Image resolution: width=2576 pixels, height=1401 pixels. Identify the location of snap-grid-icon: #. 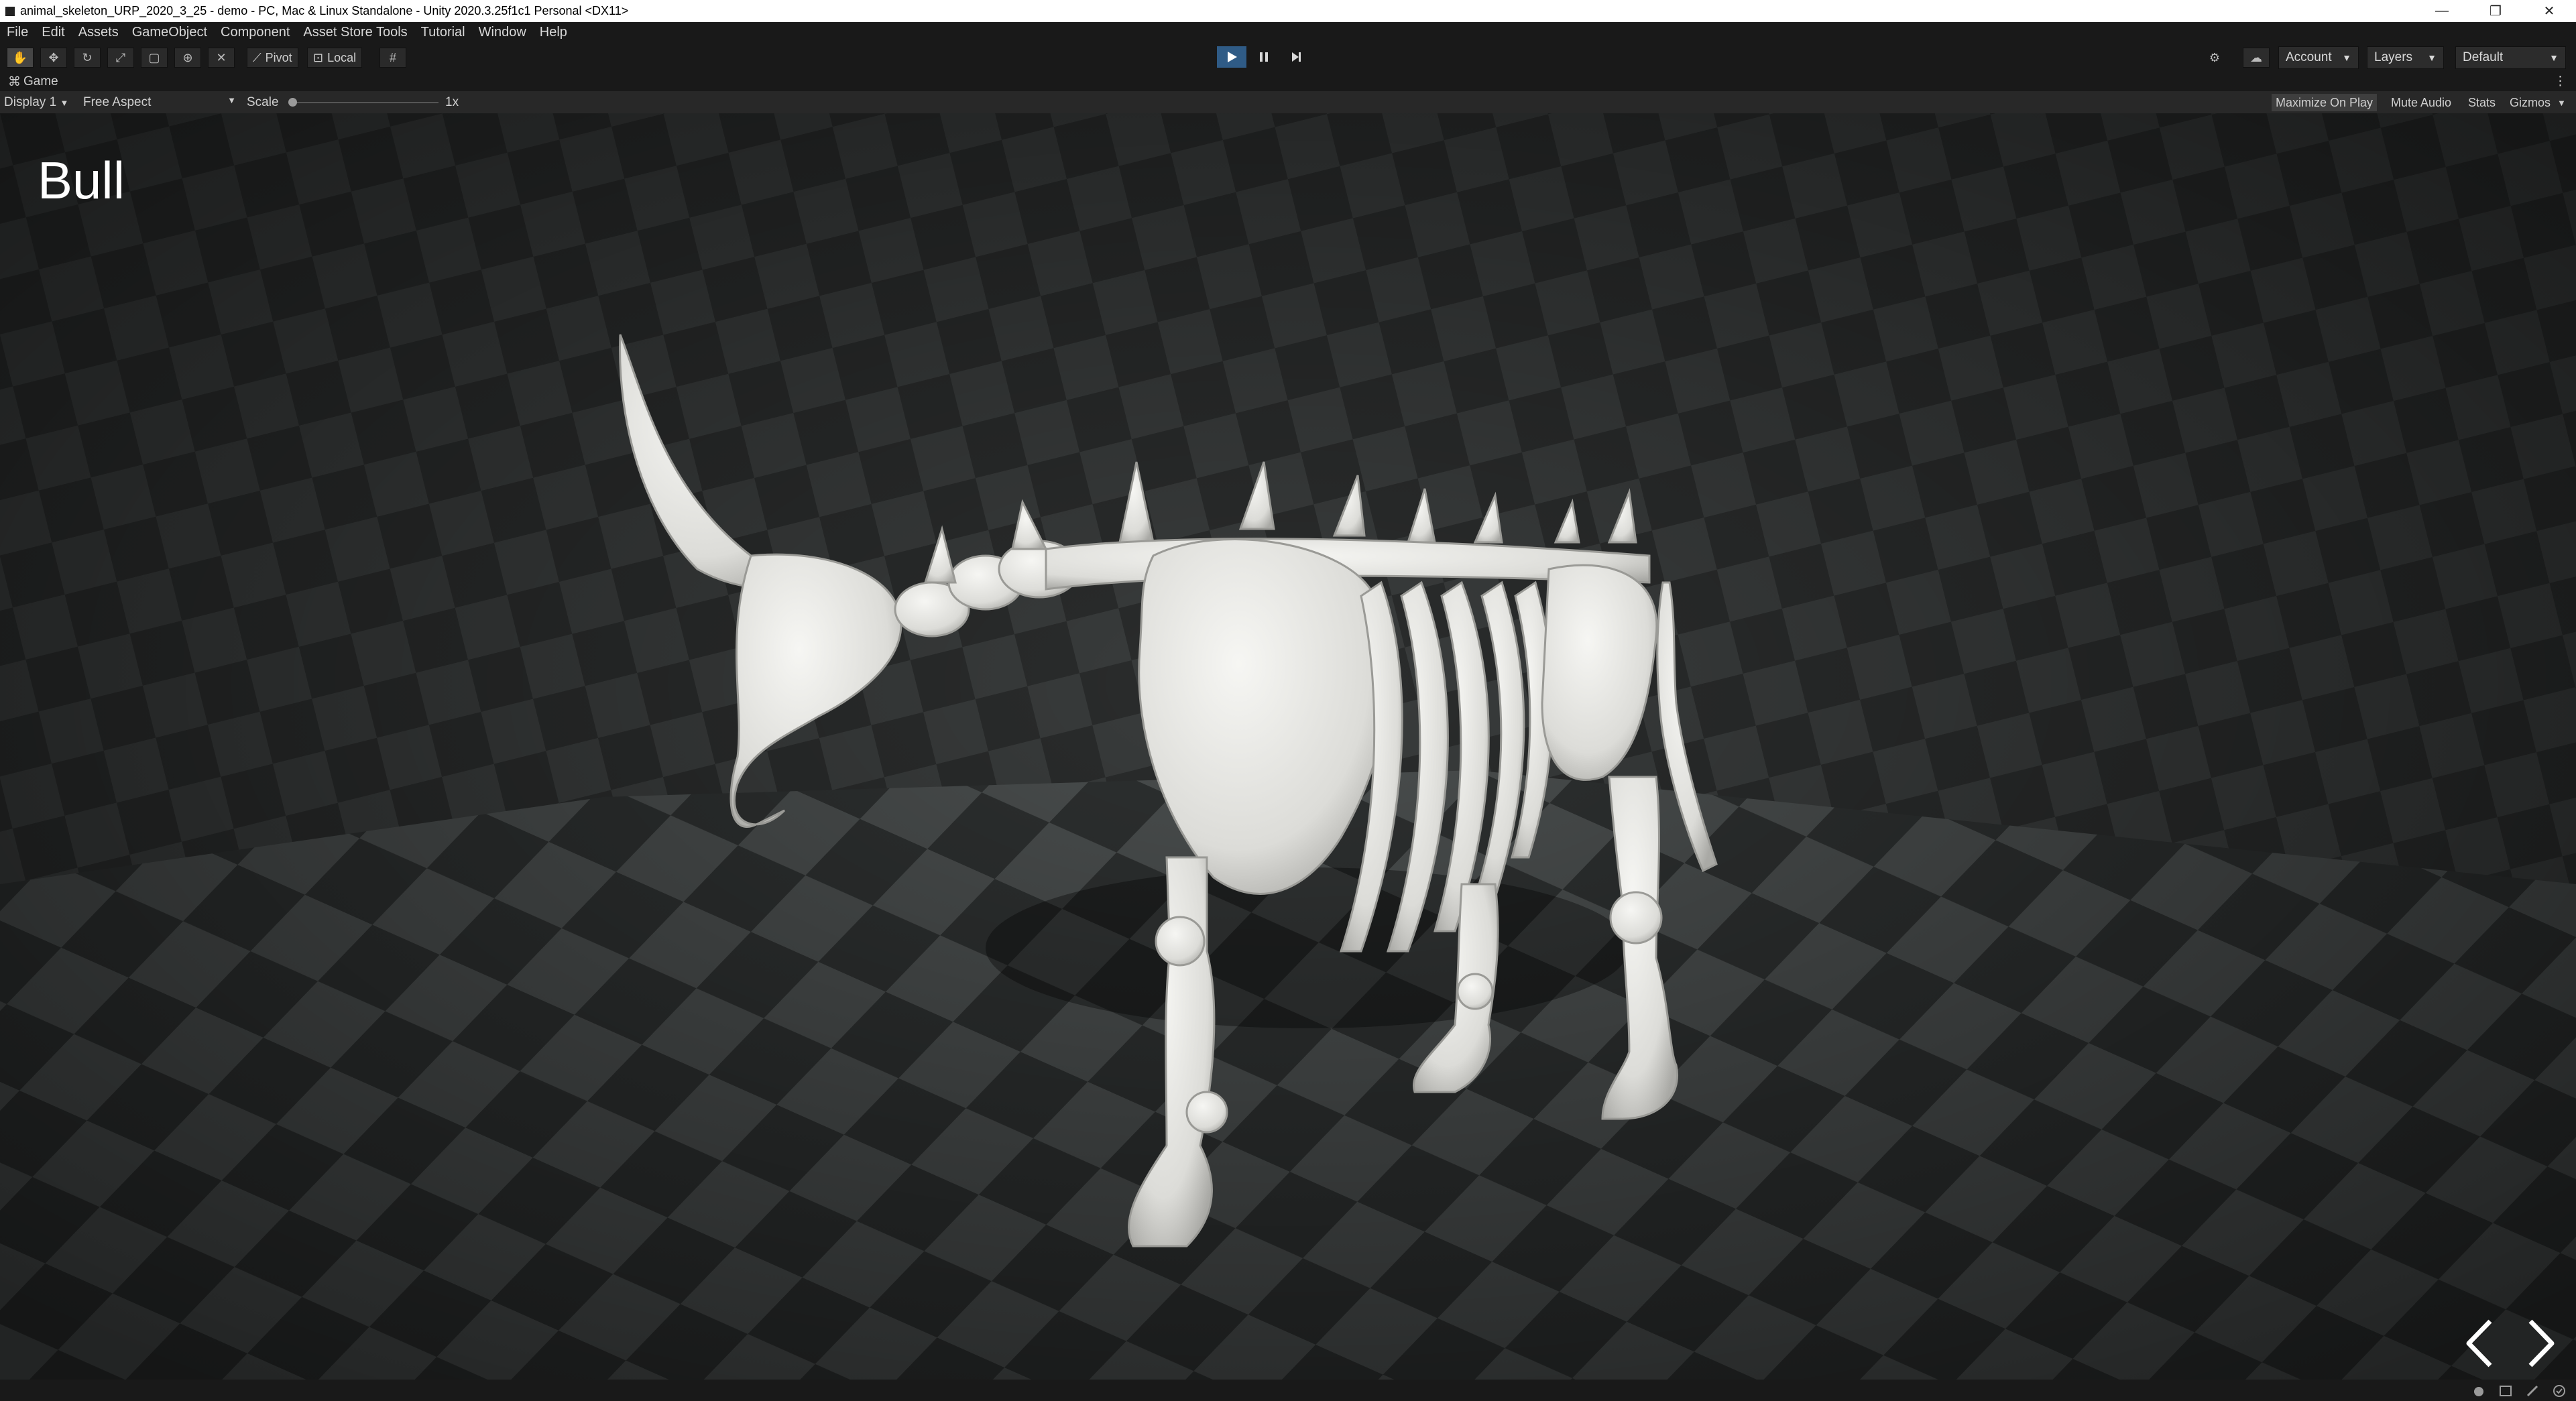
(392, 58).